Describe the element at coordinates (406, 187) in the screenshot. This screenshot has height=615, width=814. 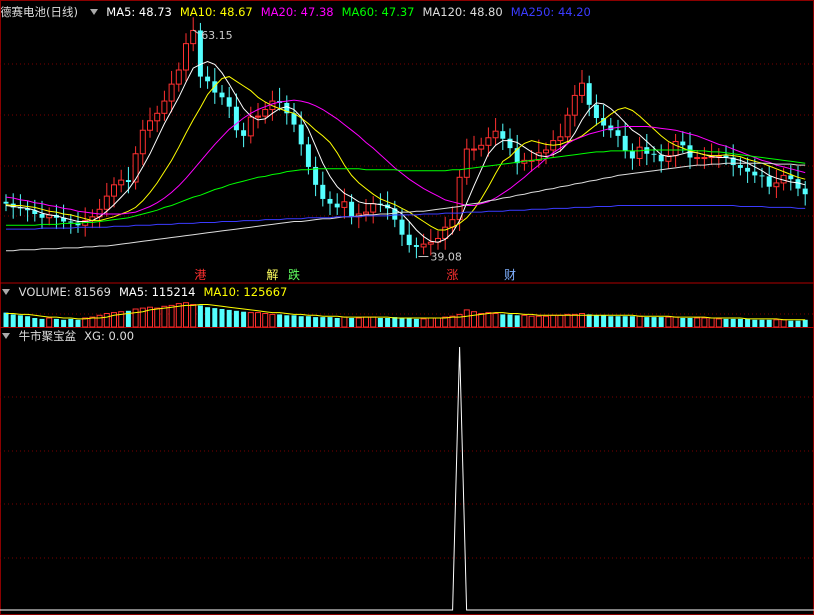
I see `ma-line-ma60` at that location.